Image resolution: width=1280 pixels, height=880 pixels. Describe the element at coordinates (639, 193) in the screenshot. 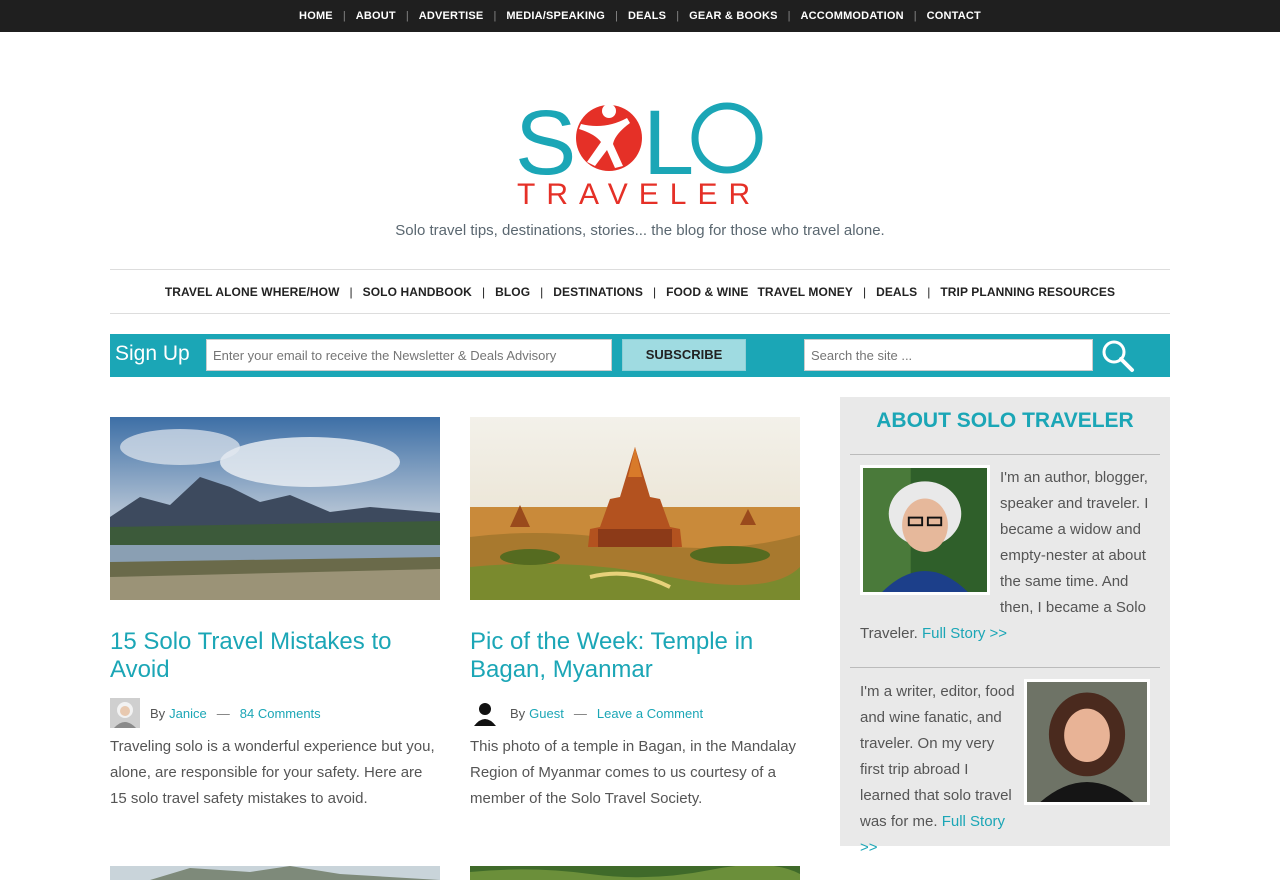

I see `svg-text: TRAVELER` at that location.